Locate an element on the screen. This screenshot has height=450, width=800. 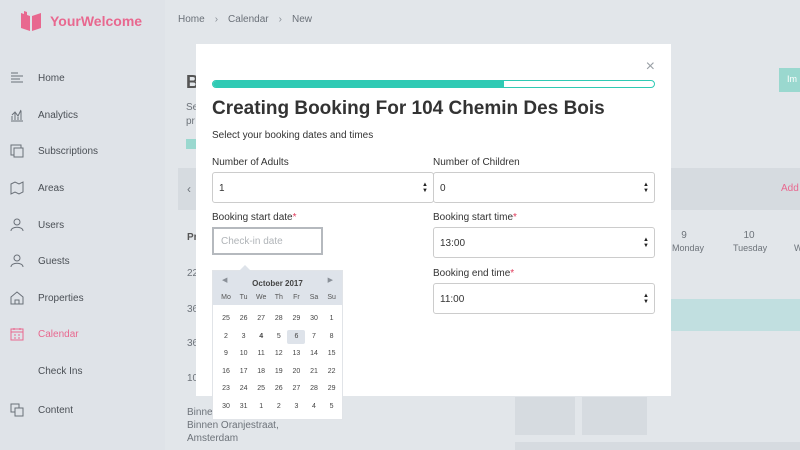
day-name: W is located at coordinates (797, 248).